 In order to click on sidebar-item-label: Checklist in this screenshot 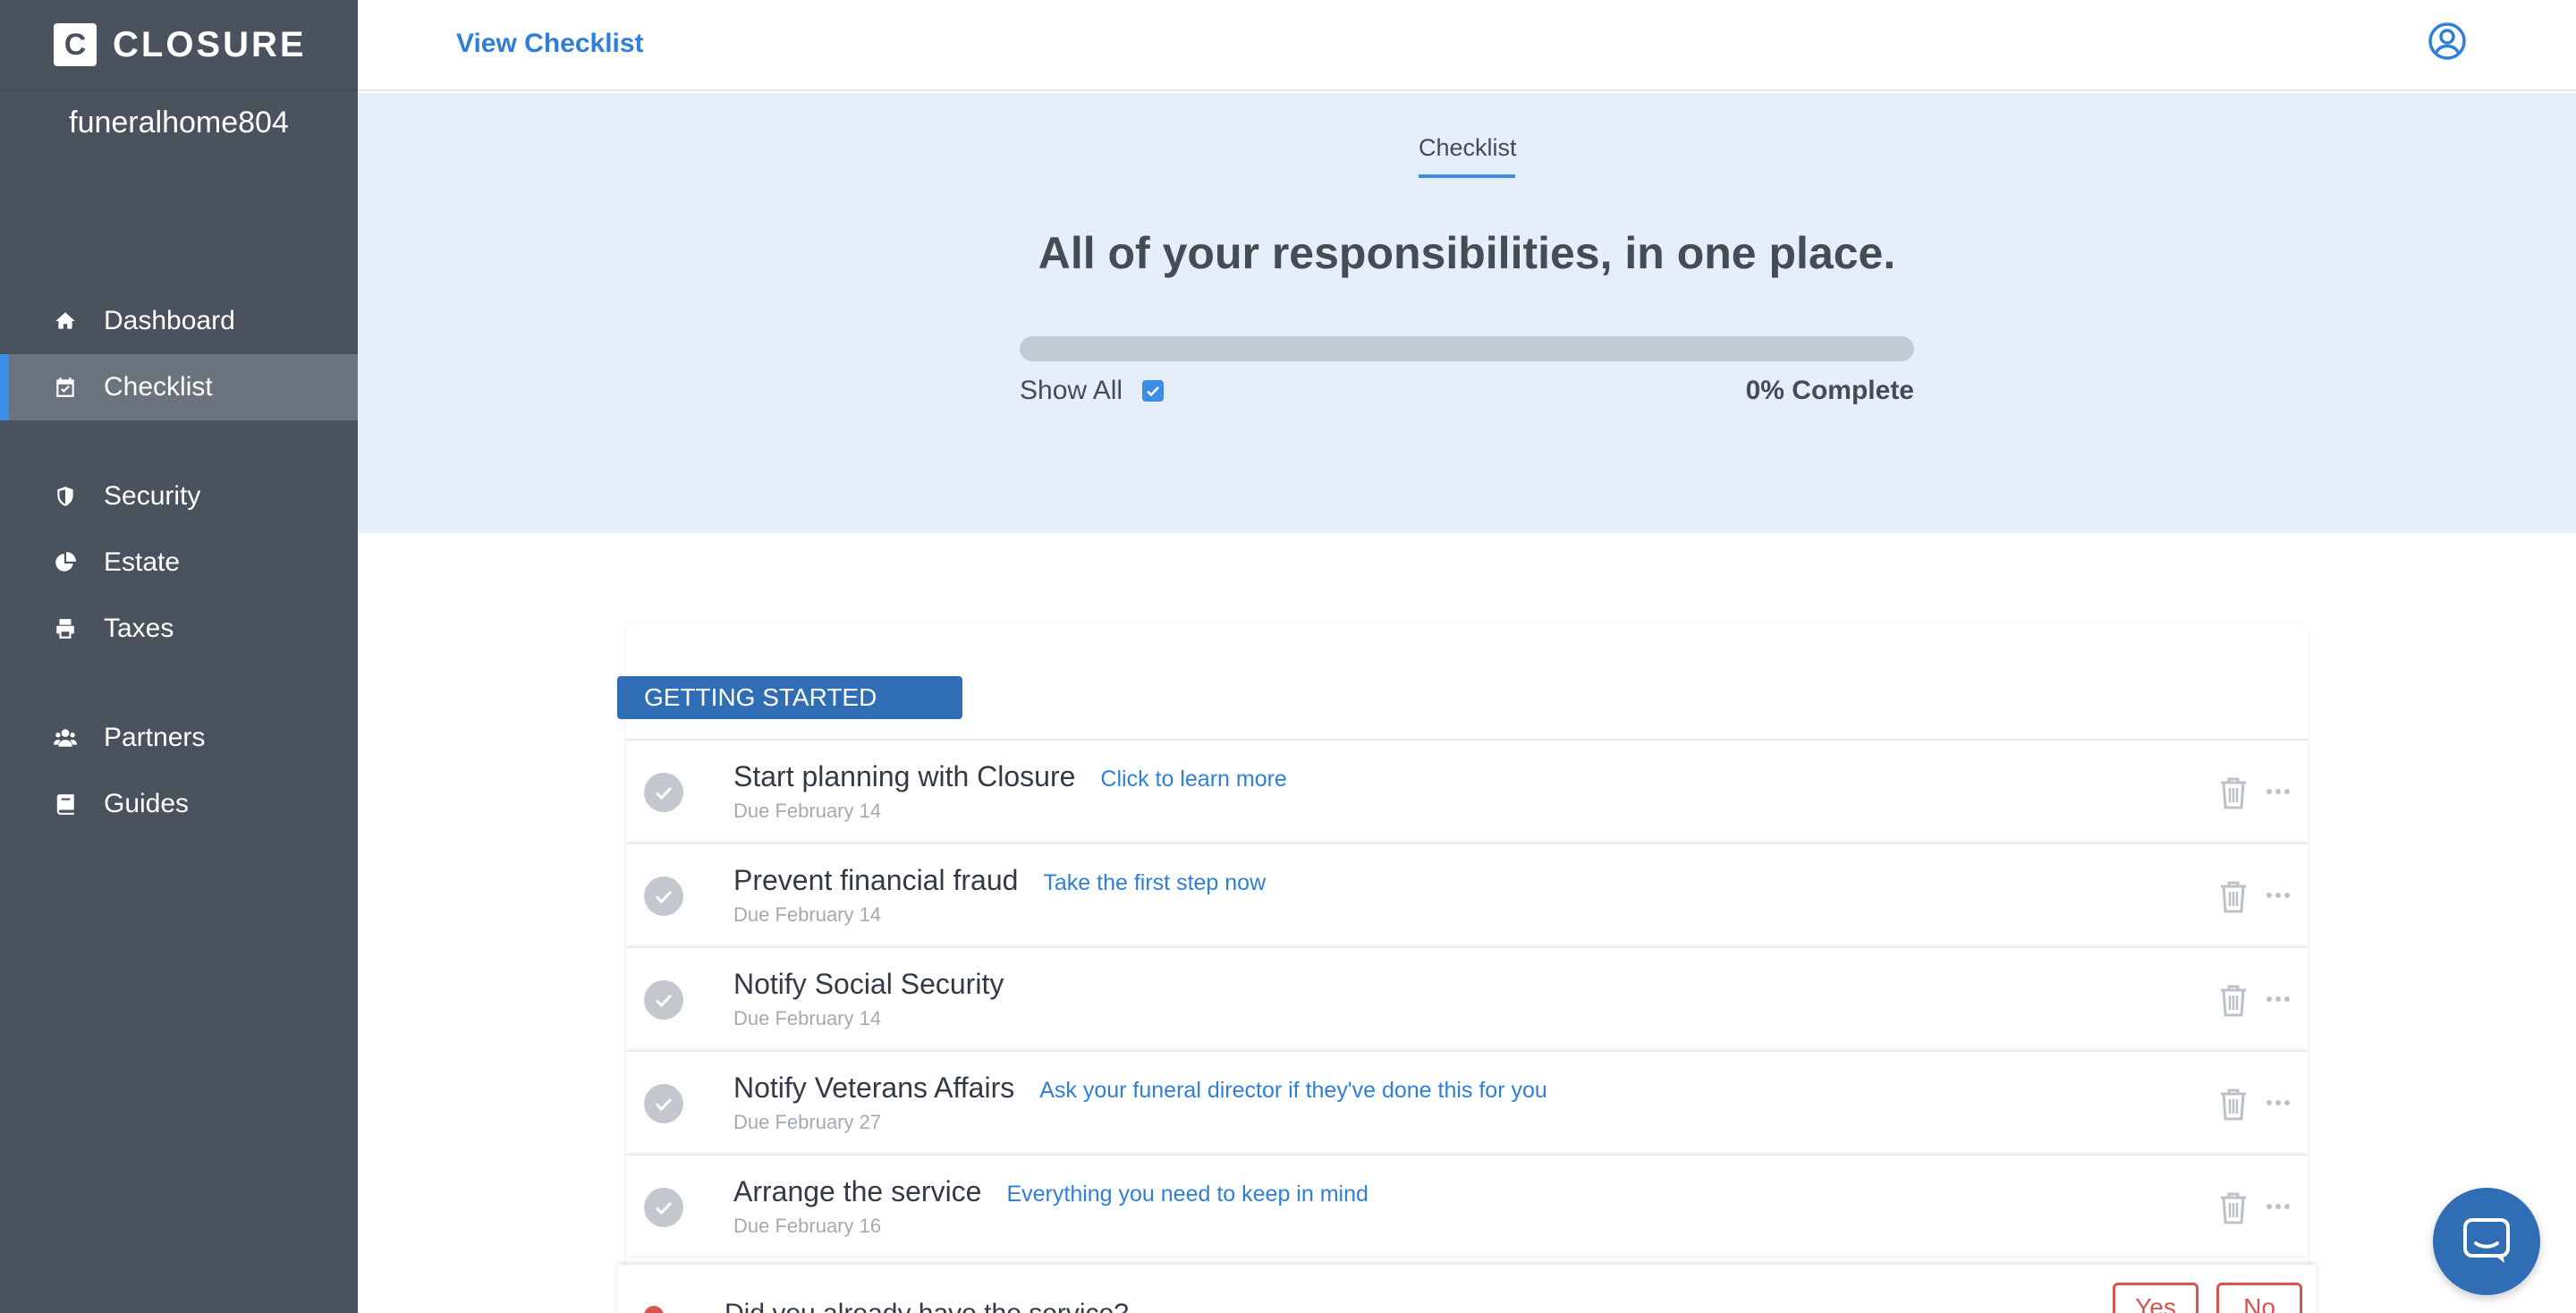, I will do `click(158, 387)`.